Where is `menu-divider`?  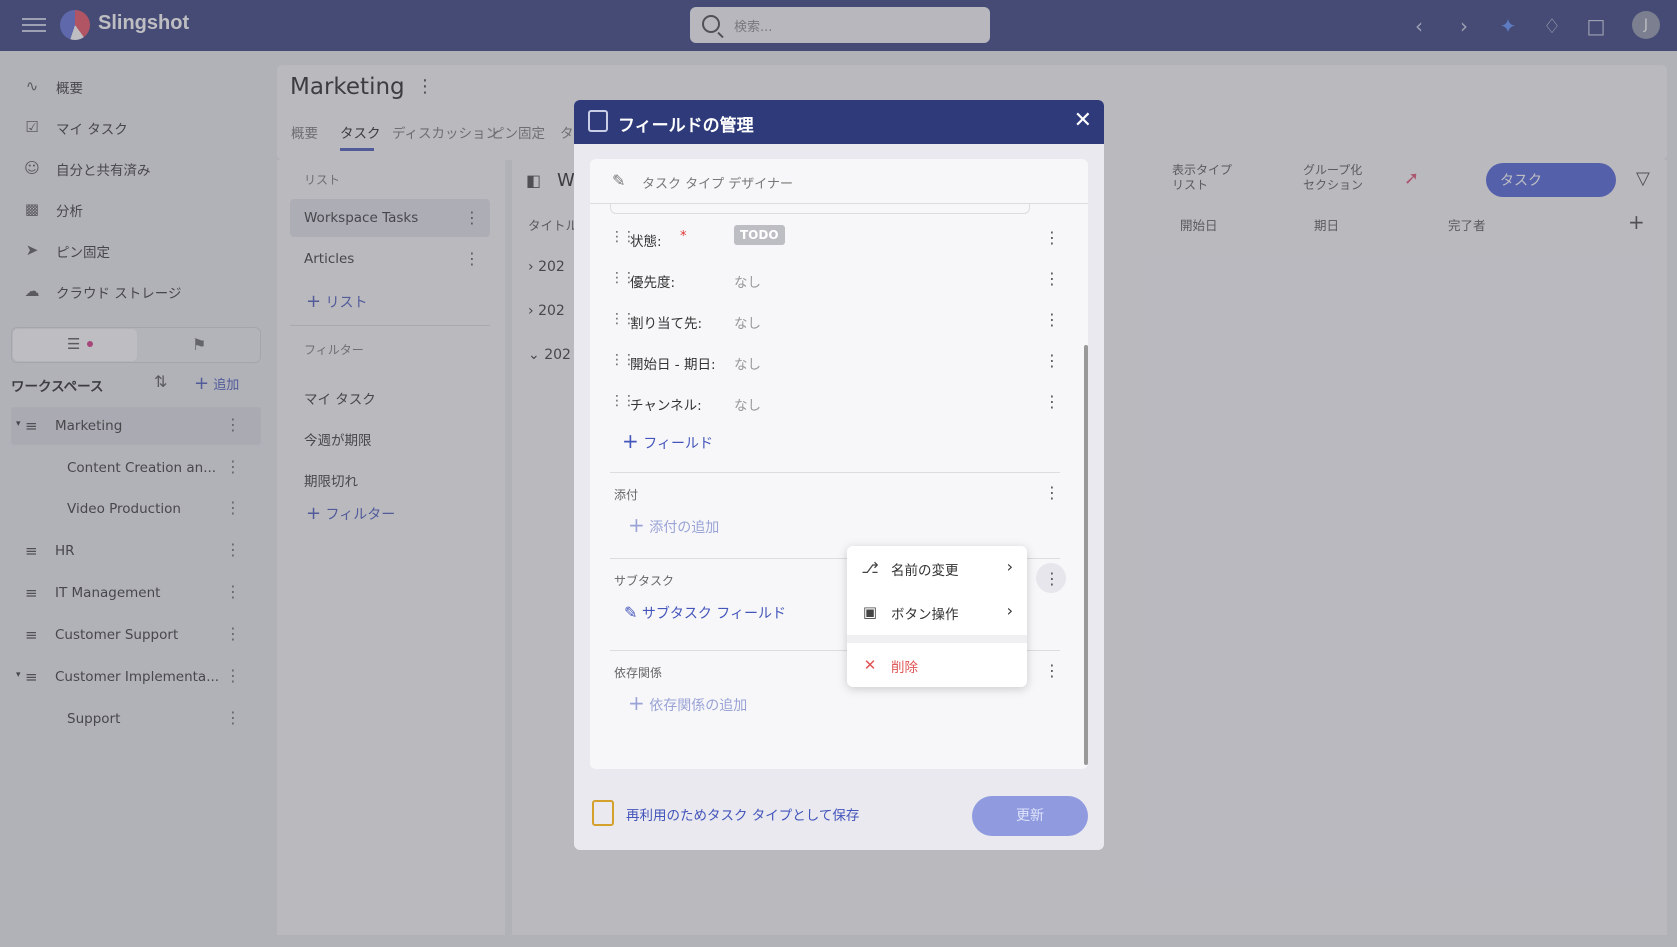
menu-divider is located at coordinates (937, 639).